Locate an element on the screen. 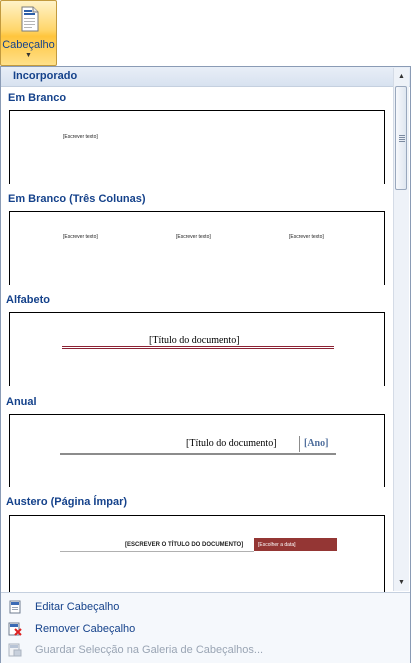 This screenshot has height=663, width=411. header-ribbon-label: Cabeçalho is located at coordinates (28, 45).